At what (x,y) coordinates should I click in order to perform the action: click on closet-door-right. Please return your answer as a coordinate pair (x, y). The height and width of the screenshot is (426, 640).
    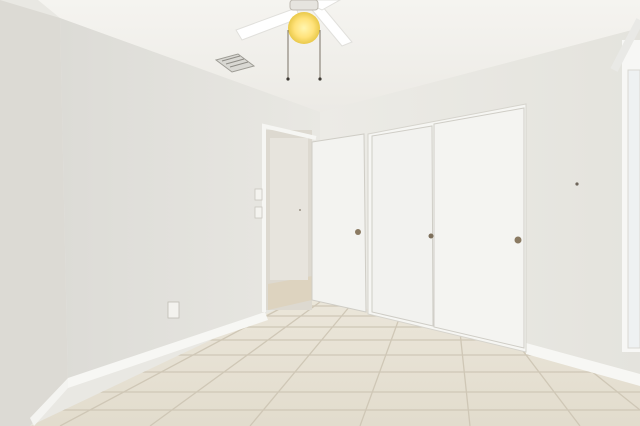
    Looking at the image, I should click on (479, 228).